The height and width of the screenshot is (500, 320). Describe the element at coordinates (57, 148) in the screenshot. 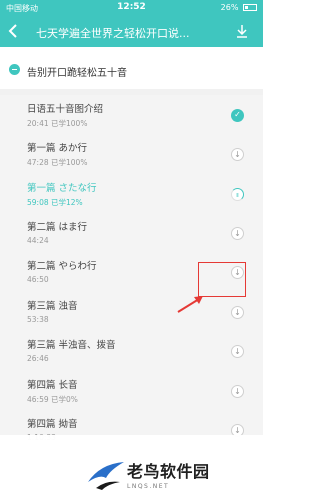

I see `lesson-title: 第一篇 あか行` at that location.